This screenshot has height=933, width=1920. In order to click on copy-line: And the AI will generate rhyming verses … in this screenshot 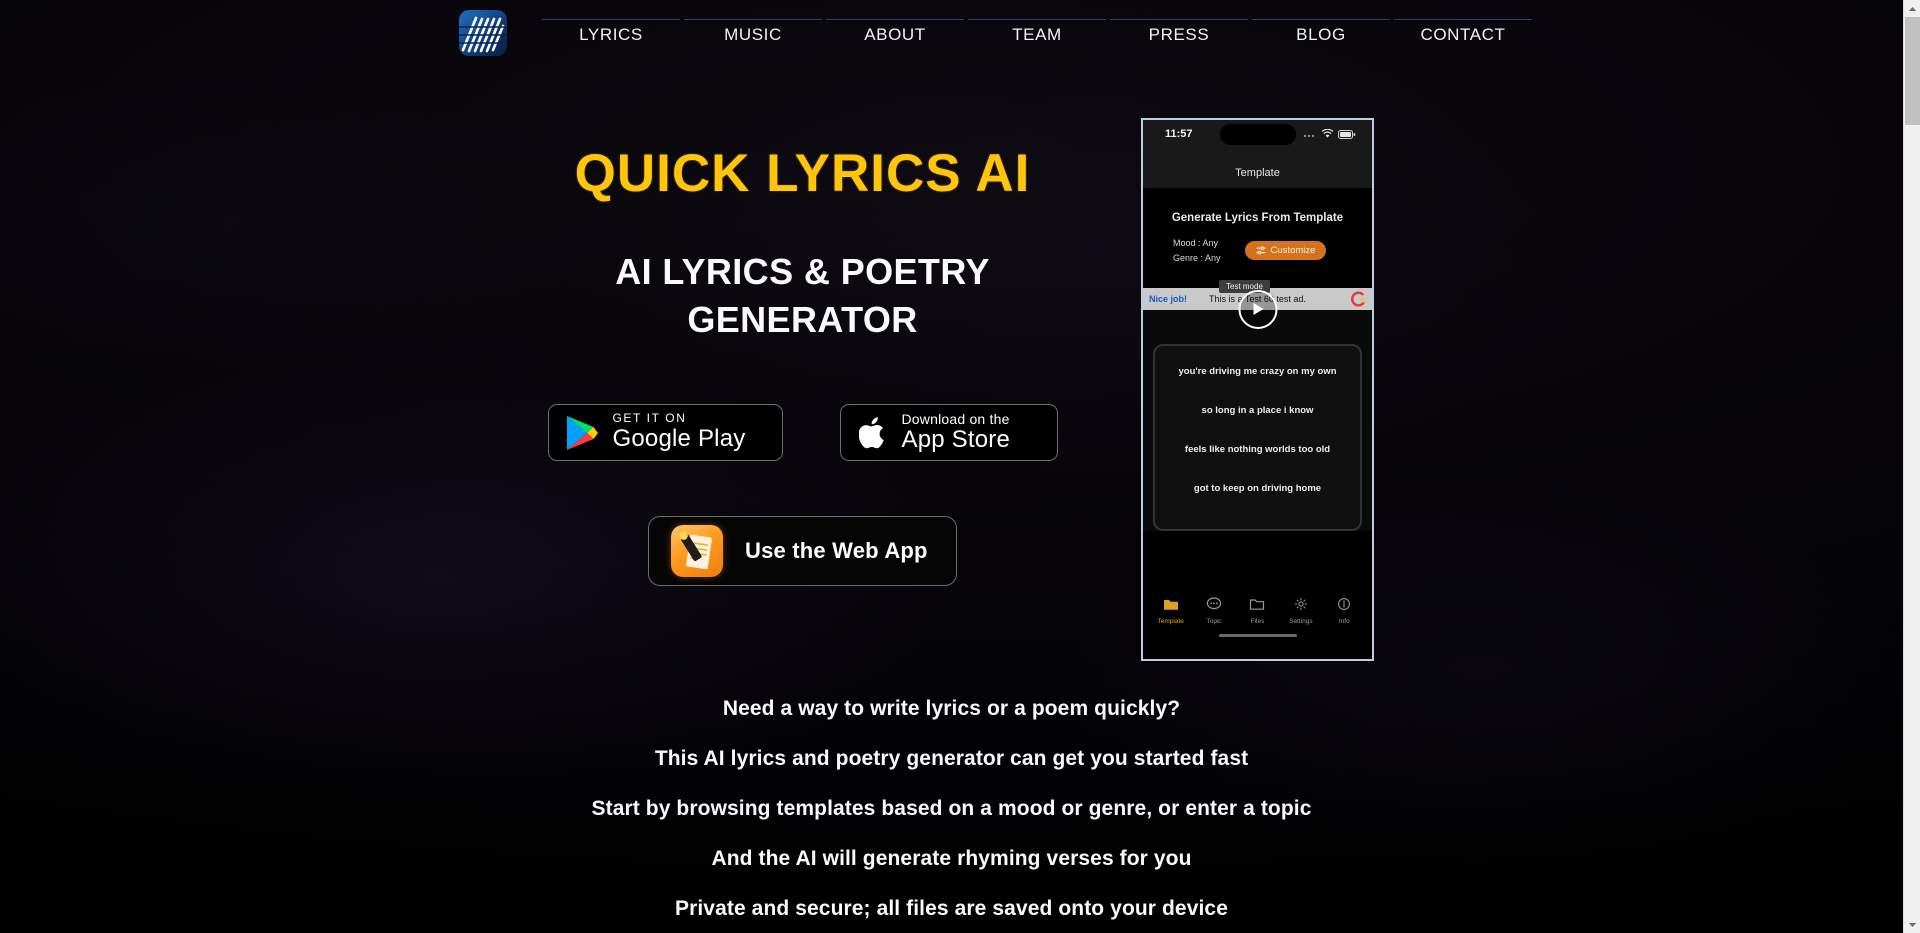, I will do `click(951, 858)`.